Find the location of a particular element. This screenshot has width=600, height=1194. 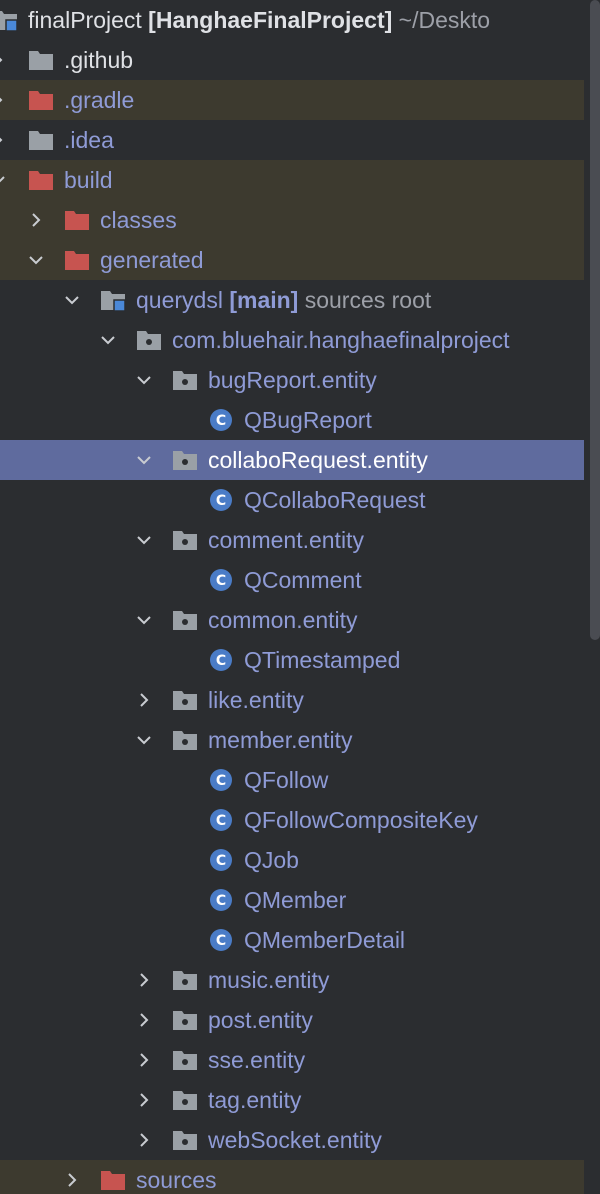

tree-row-qjob: C QJob is located at coordinates (292, 860).